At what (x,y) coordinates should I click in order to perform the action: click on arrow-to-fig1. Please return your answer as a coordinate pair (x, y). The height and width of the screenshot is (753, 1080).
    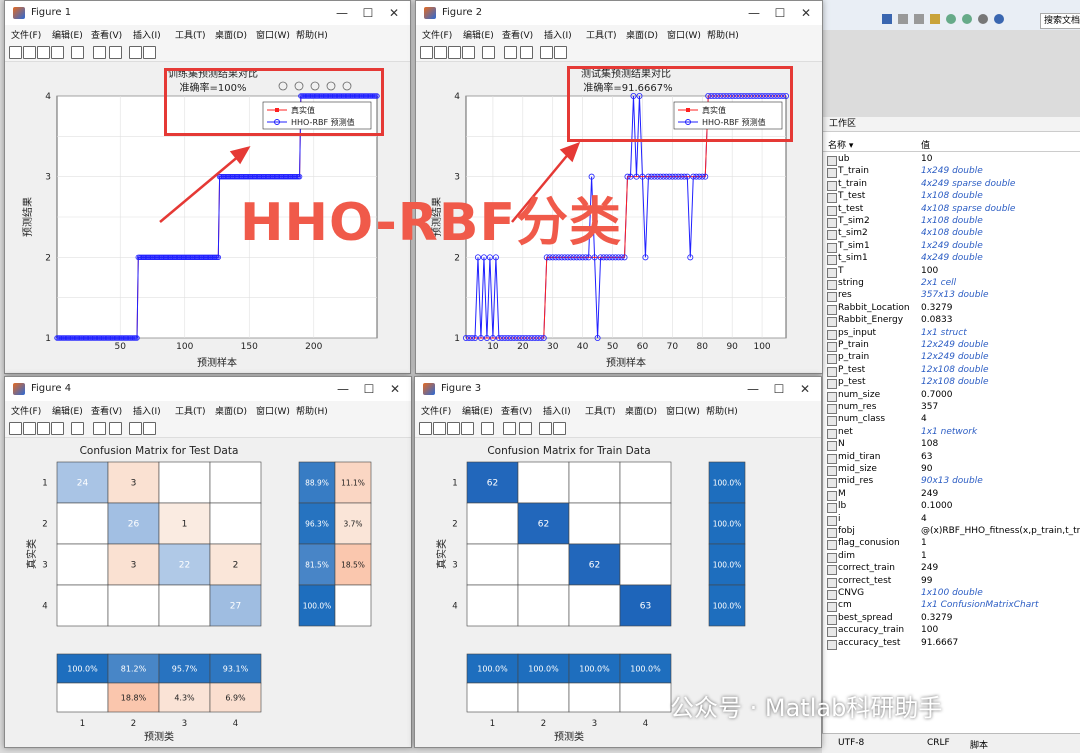
    Looking at the image, I should click on (200, 188).